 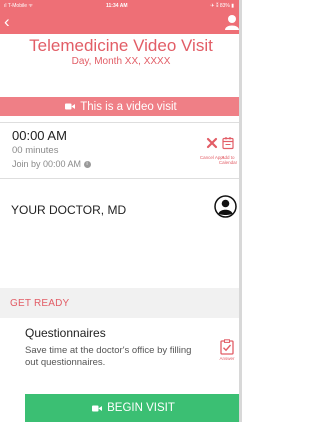 I want to click on video-visit-banner: This is a video visit, so click(x=121, y=106).